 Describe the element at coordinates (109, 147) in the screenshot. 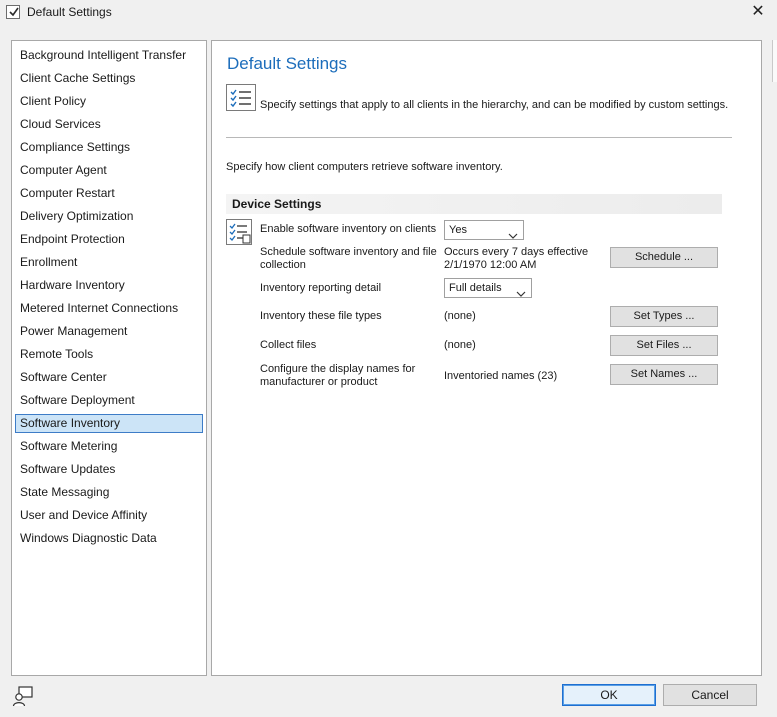

I see `sidebar-item-compliance-settings: Compliance Settings` at that location.